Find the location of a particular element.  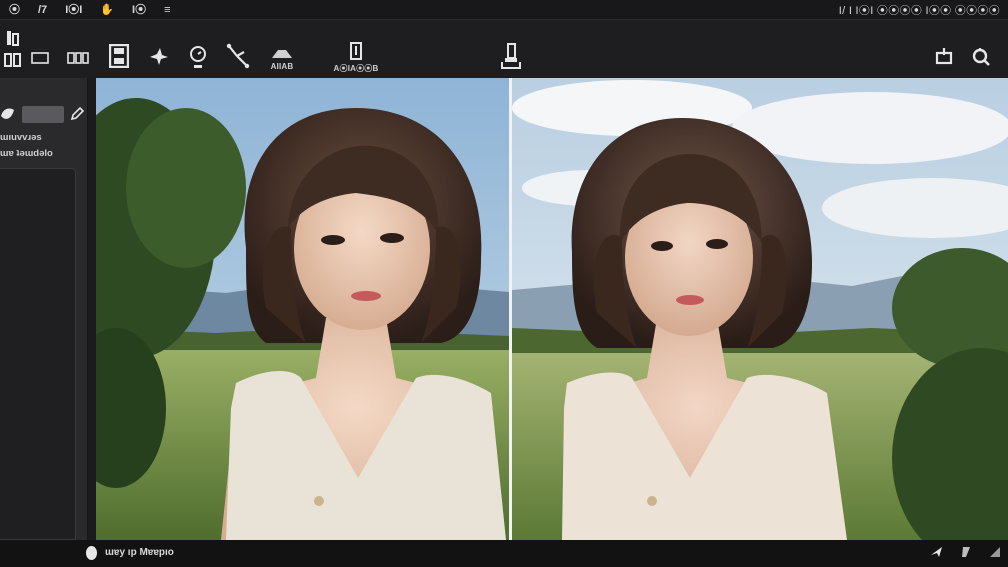

save-tool is located at coordinates (119, 56).